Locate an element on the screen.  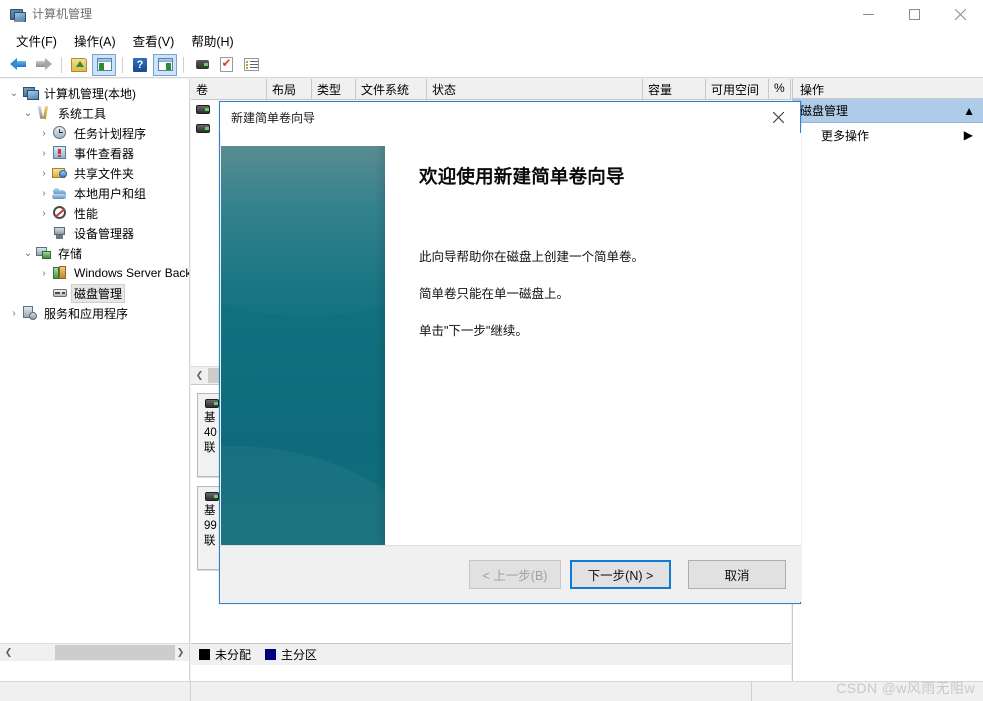
tree-item-label: 计算机管理(本地) is located at coordinates (90, 93).